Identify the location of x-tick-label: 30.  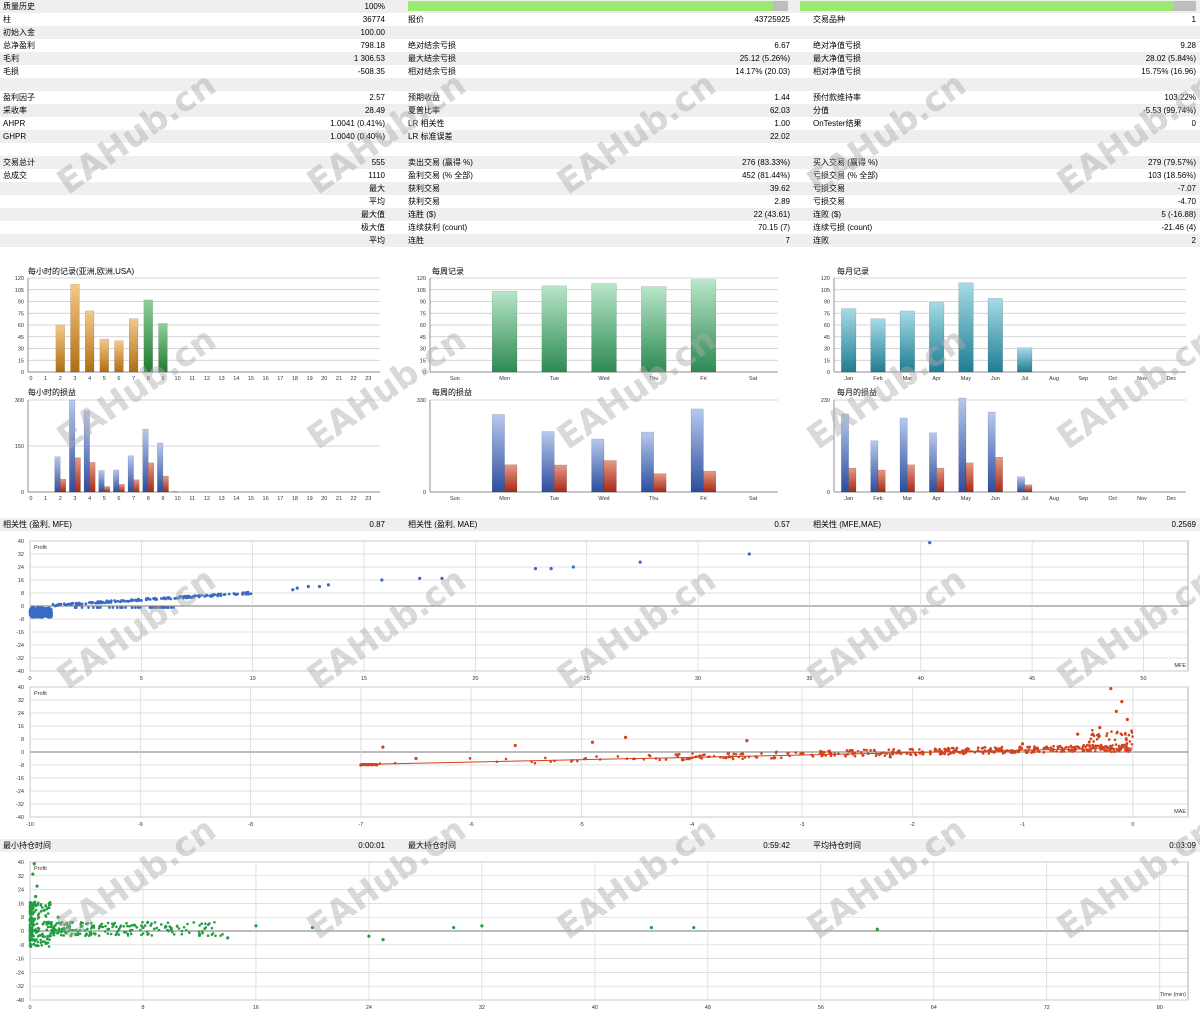
(698, 679).